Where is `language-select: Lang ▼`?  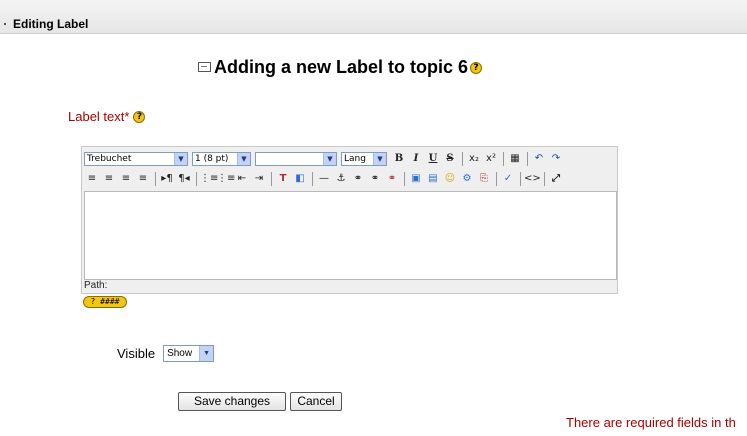
language-select: Lang ▼ is located at coordinates (364, 159).